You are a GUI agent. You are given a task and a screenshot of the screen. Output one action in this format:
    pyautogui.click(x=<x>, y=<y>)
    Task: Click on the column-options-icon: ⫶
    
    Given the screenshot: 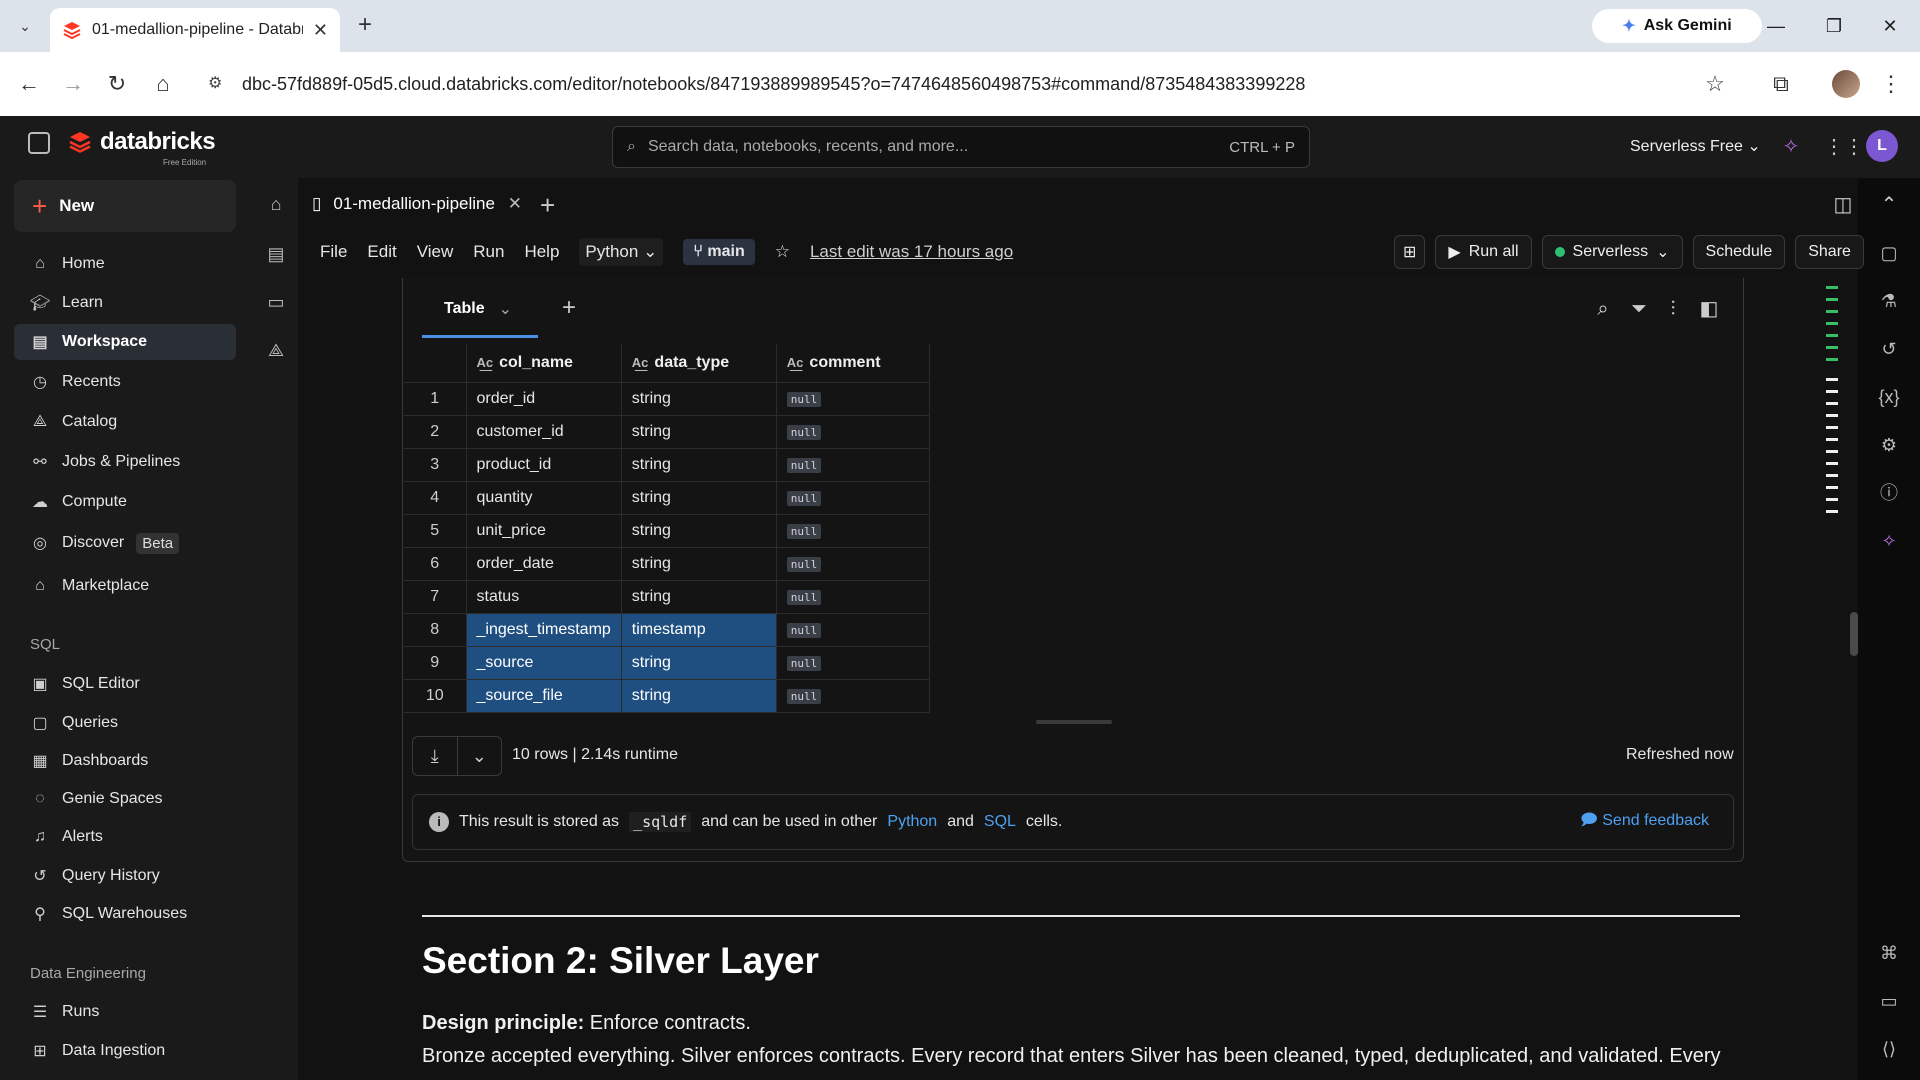 What is the action you would take?
    pyautogui.click(x=1673, y=309)
    